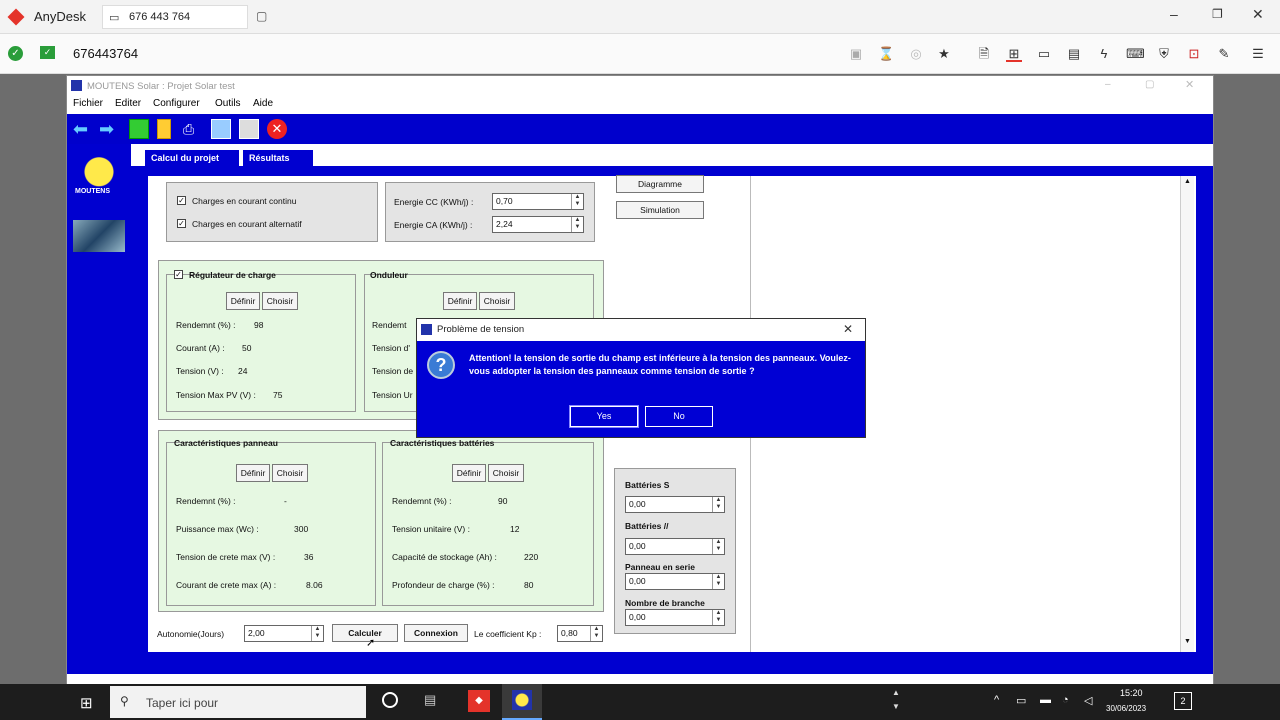  What do you see at coordinates (675, 546) in the screenshot?
I see `batteries-parallele-field: 0,00 ▲ ▼` at bounding box center [675, 546].